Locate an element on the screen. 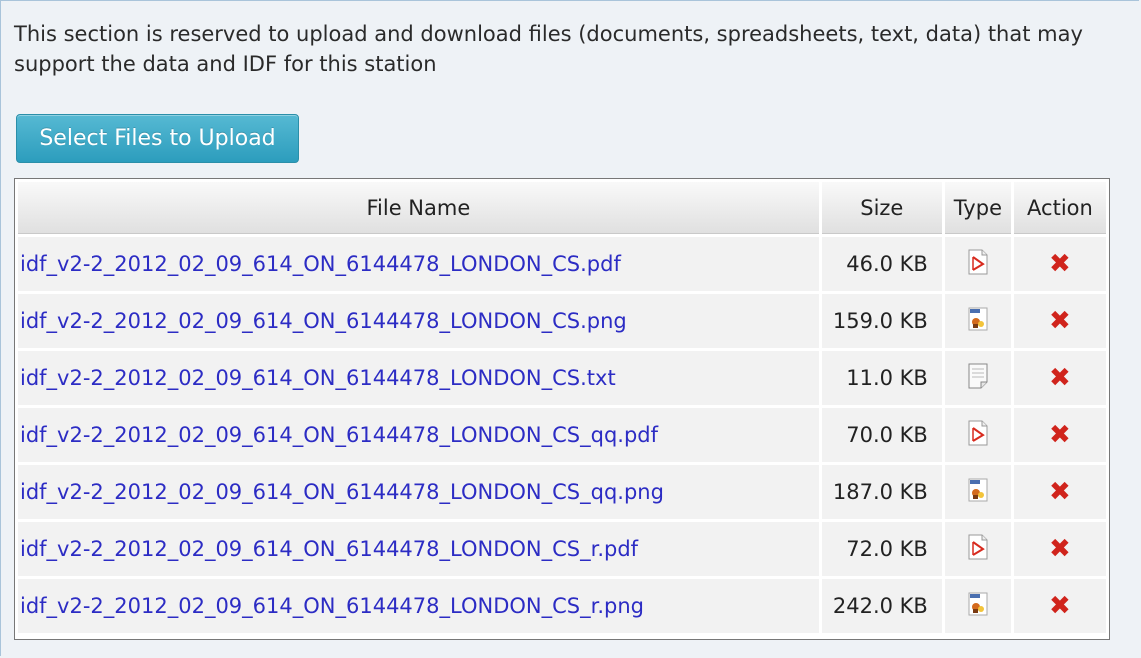 This screenshot has height=658, width=1141. text-file-icon is located at coordinates (978, 378).